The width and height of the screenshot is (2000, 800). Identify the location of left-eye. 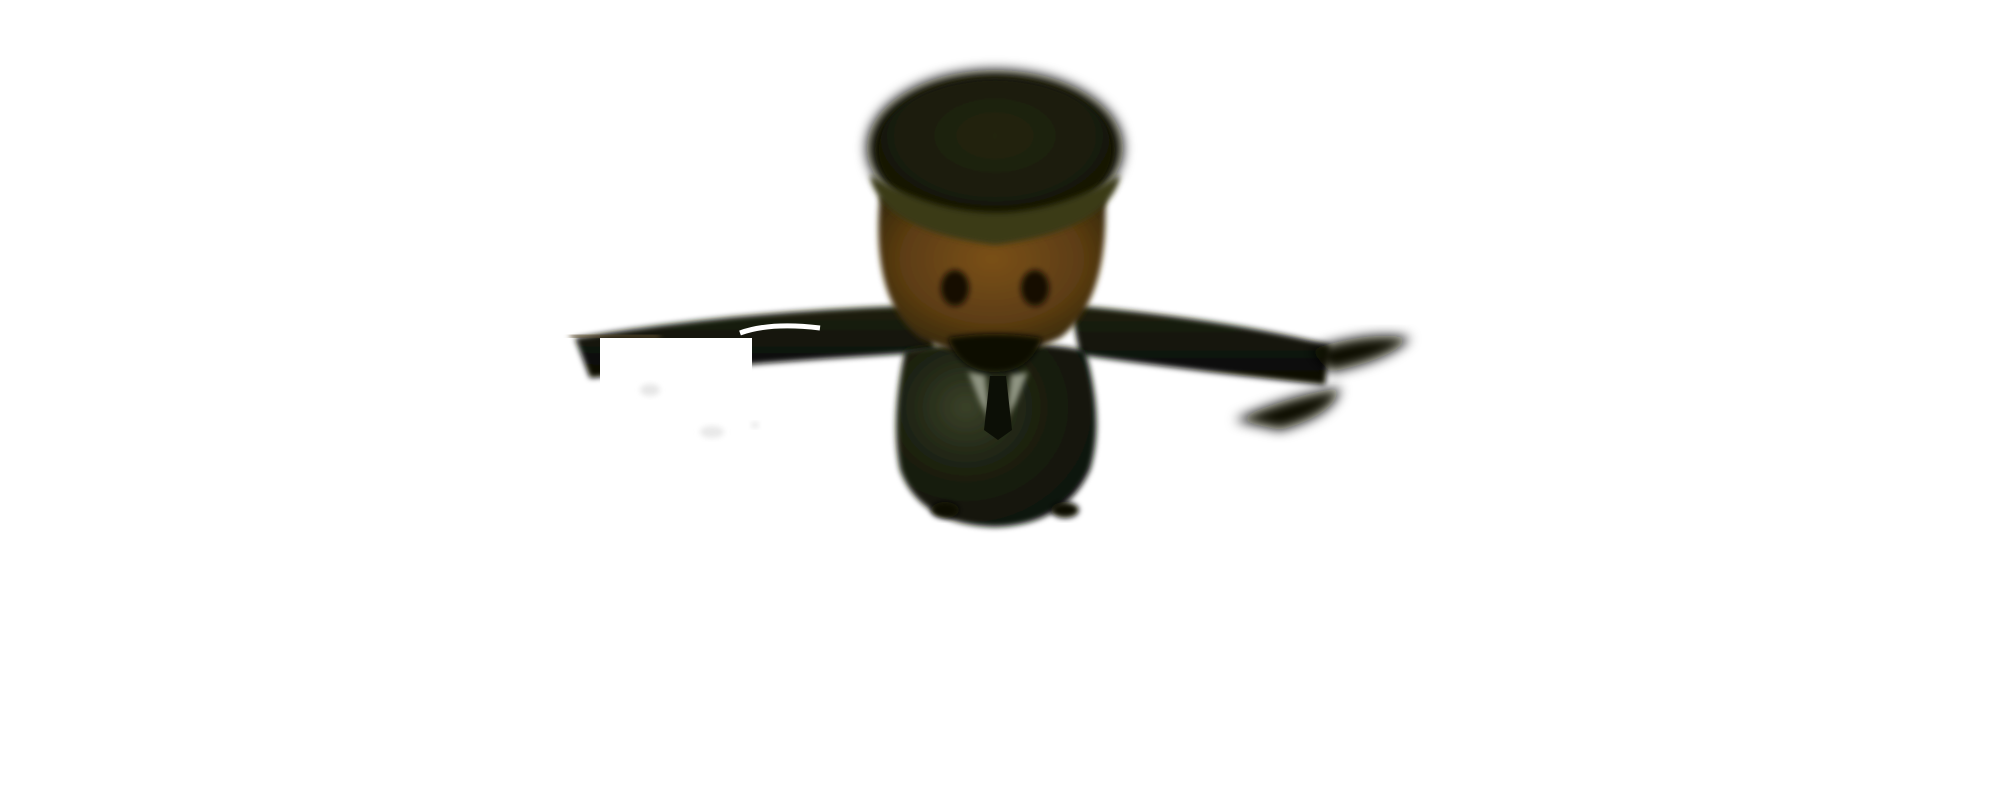
(955, 288).